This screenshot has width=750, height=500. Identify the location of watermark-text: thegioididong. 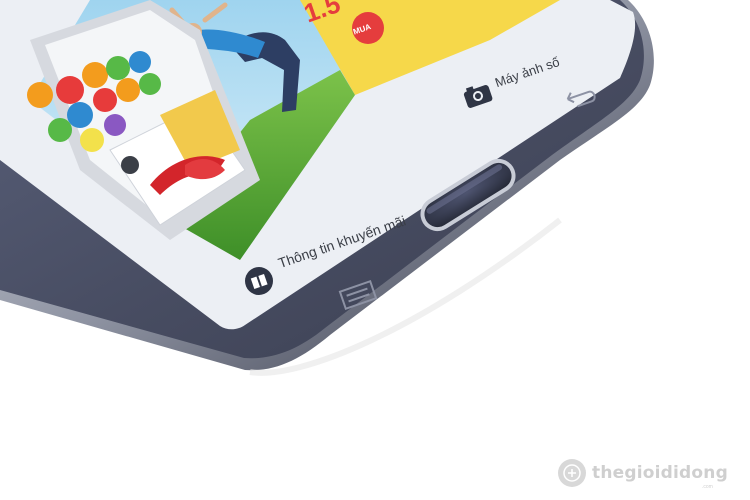
(660, 473).